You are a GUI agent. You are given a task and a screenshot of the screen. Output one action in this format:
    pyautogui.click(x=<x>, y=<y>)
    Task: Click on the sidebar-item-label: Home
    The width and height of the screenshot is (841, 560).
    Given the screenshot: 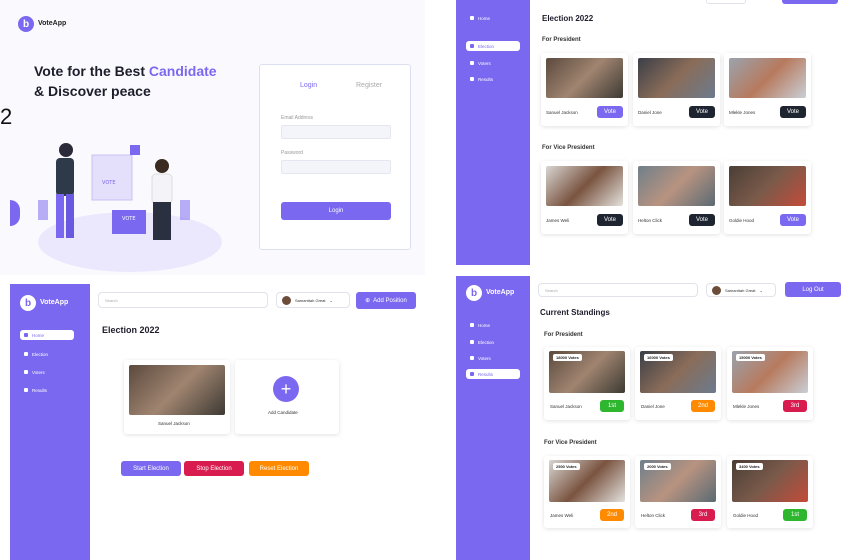 What is the action you would take?
    pyautogui.click(x=484, y=18)
    